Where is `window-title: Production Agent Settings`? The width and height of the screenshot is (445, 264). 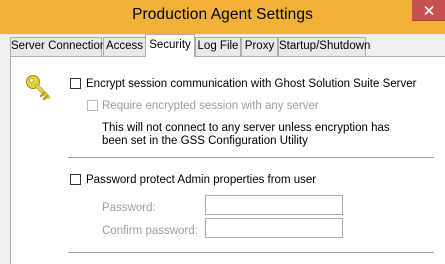
window-title: Production Agent Settings is located at coordinates (222, 14).